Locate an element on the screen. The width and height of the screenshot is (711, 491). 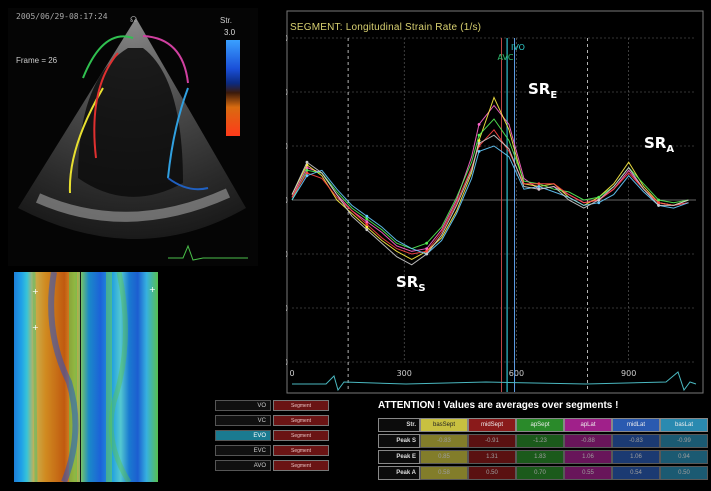
colorbar-label: Str. is located at coordinates (226, 20).